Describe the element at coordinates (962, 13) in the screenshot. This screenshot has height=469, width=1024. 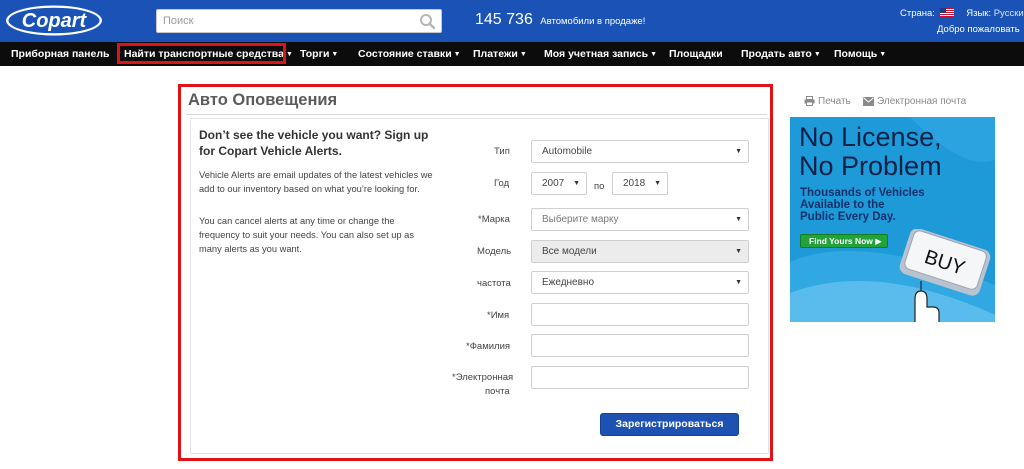
I see `locale-settings: Страна: Язык: Русский` at that location.